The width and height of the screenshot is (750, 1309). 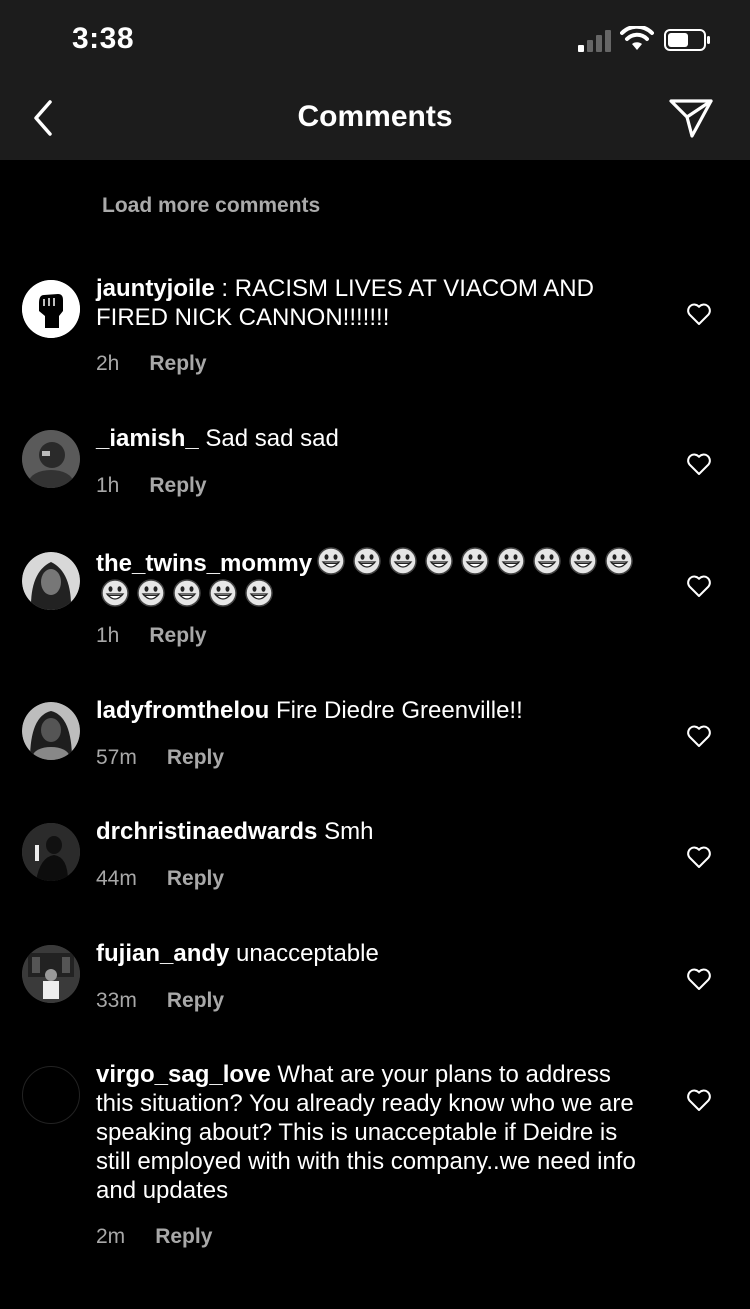 I want to click on comment-username: virgo_sag_love, so click(x=183, y=1074).